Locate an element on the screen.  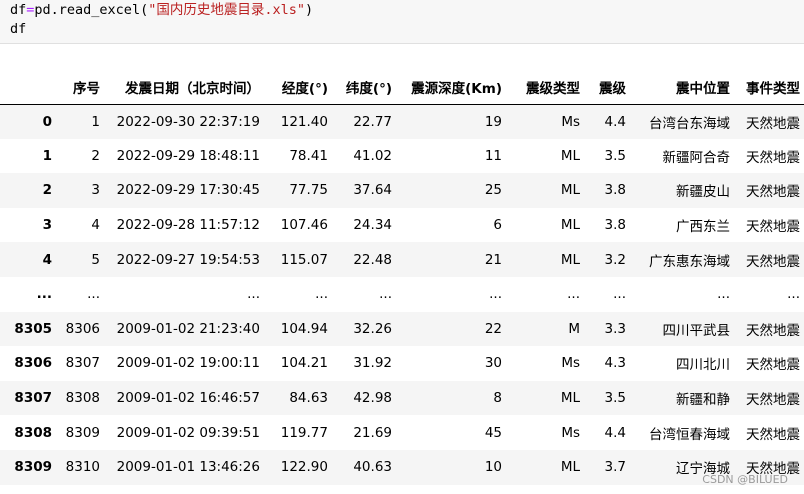
table-cell: 104.21 is located at coordinates (304, 363).